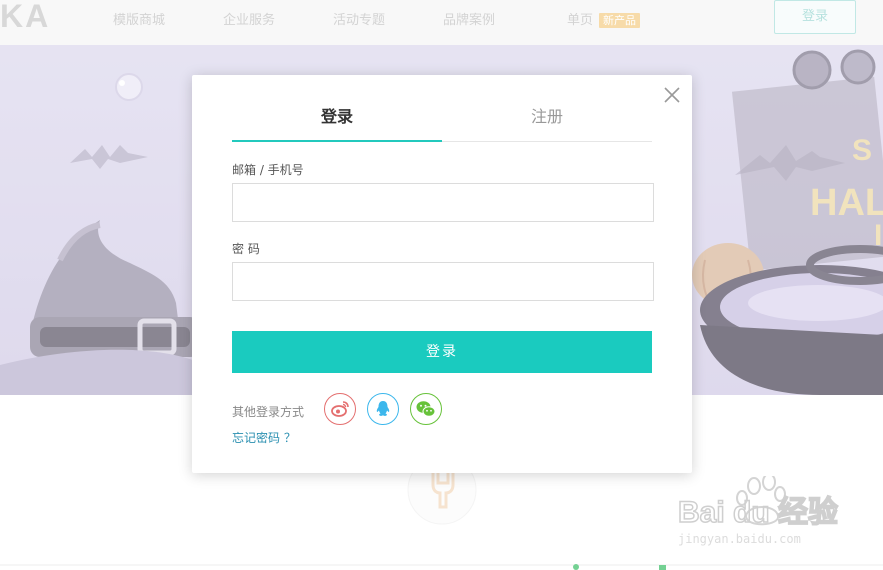 The height and width of the screenshot is (570, 883). I want to click on password-field, so click(443, 281).